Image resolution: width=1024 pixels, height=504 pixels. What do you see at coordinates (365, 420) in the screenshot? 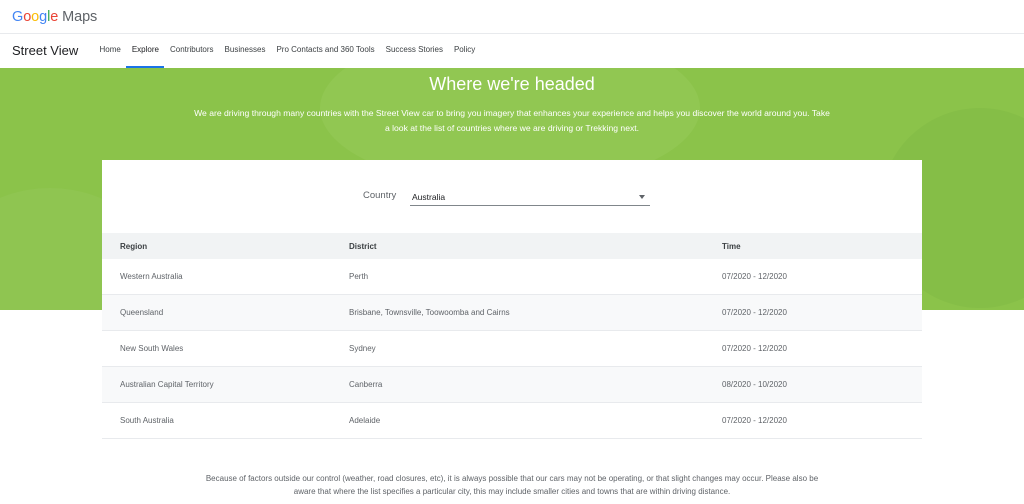
I see `cell-district: Adelaide` at bounding box center [365, 420].